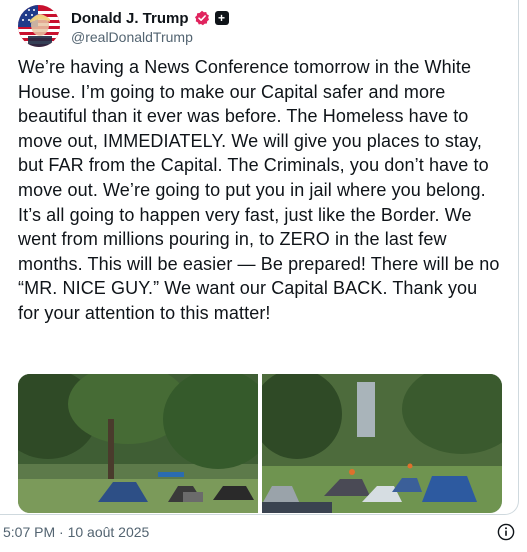 This screenshot has height=552, width=527. I want to click on american-flag-portrait, so click(39, 26).